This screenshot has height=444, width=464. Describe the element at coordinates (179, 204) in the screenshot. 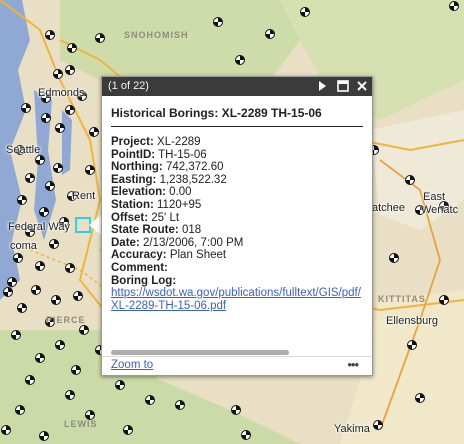

I see `field-value: 1120+95` at that location.